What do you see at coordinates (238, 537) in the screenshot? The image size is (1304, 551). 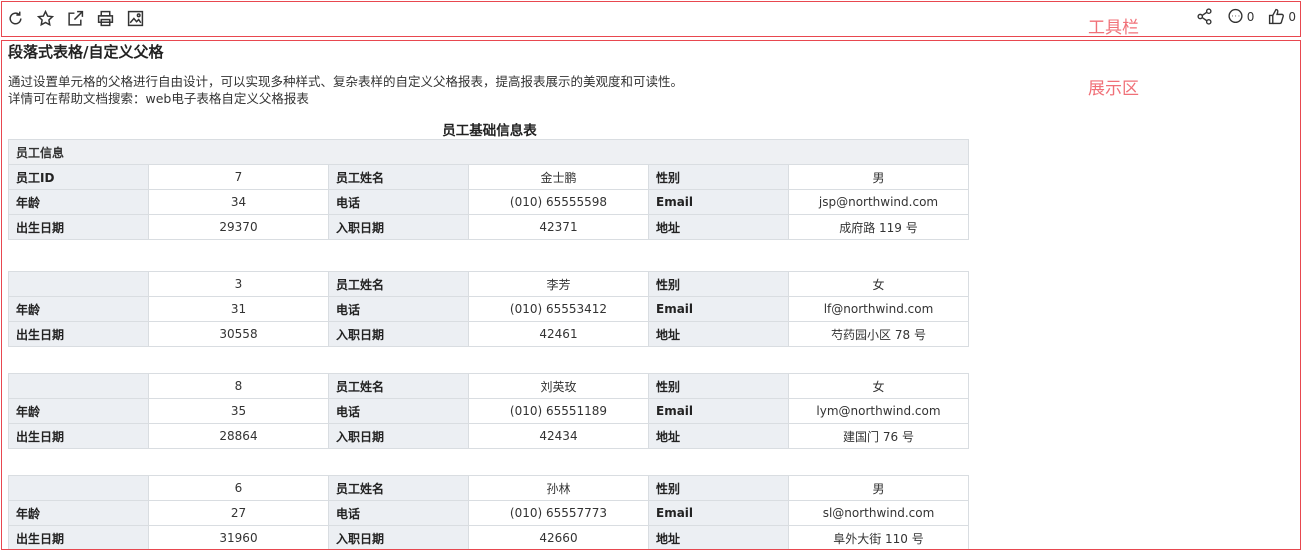 I see `field-value: 31960` at bounding box center [238, 537].